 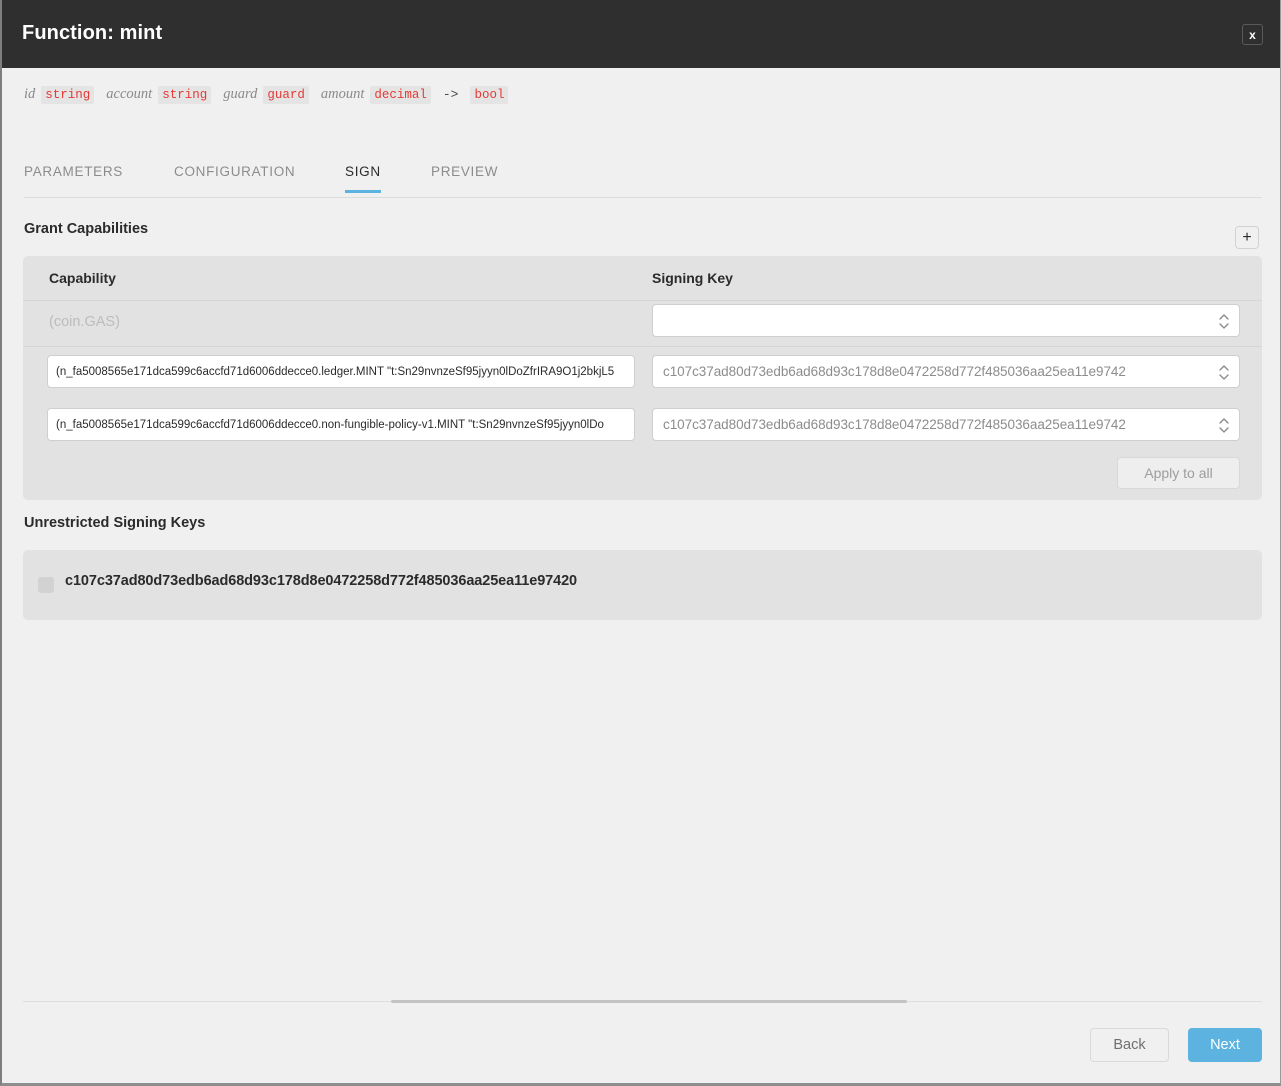 What do you see at coordinates (82, 278) in the screenshot?
I see `column-header-capability: Capability` at bounding box center [82, 278].